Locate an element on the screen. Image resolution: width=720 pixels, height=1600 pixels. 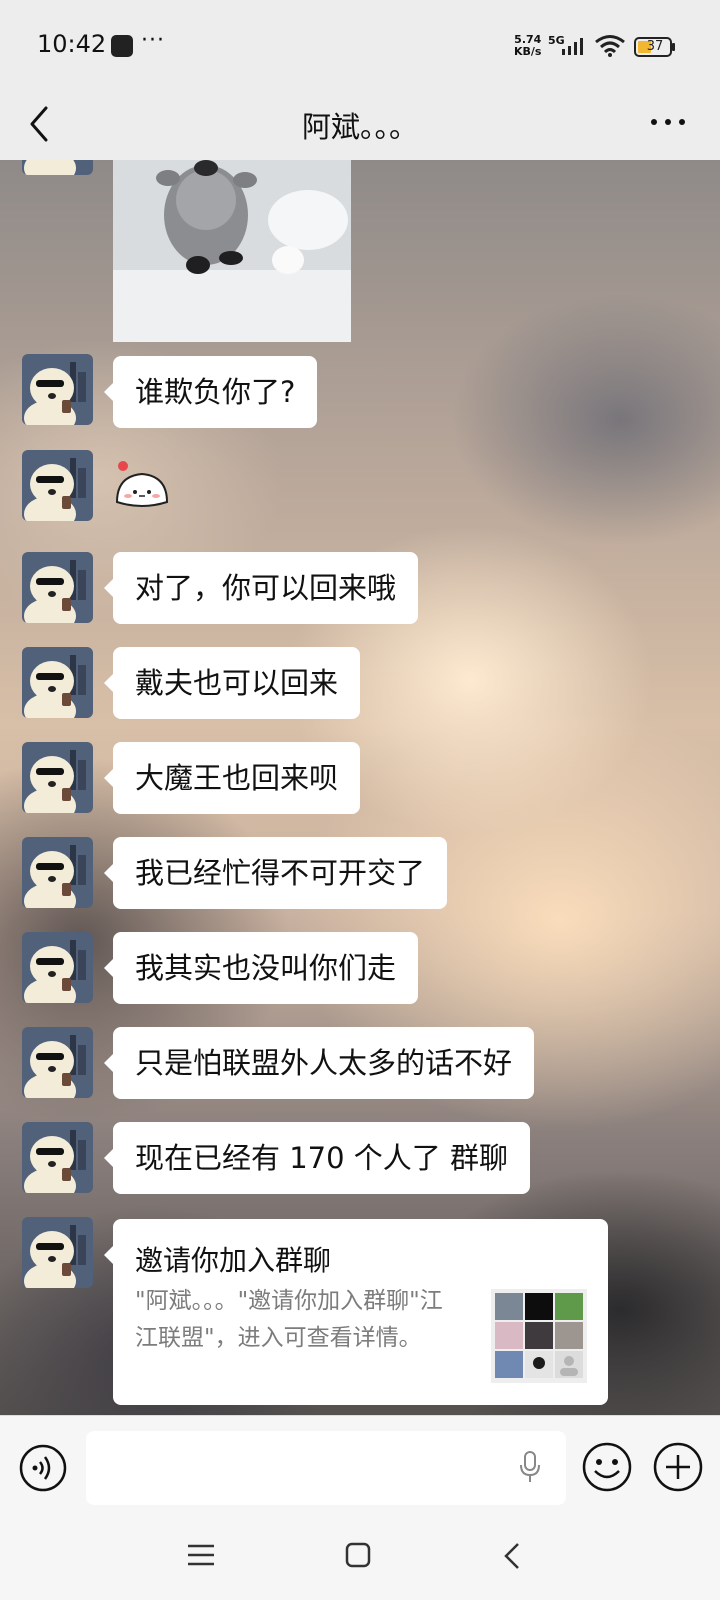
message-bubble: 我其实也没叫你们走 is located at coordinates (261, 968).